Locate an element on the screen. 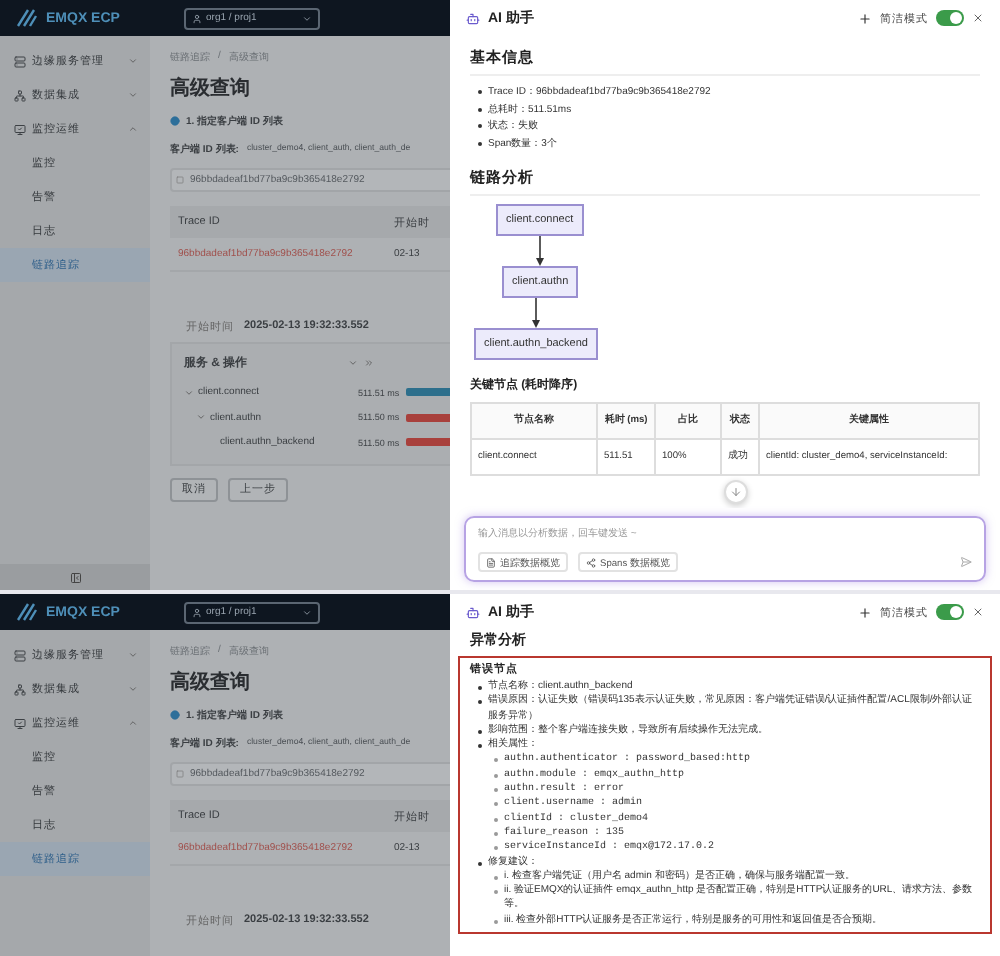  arrow-down-icon is located at coordinates (736, 492).